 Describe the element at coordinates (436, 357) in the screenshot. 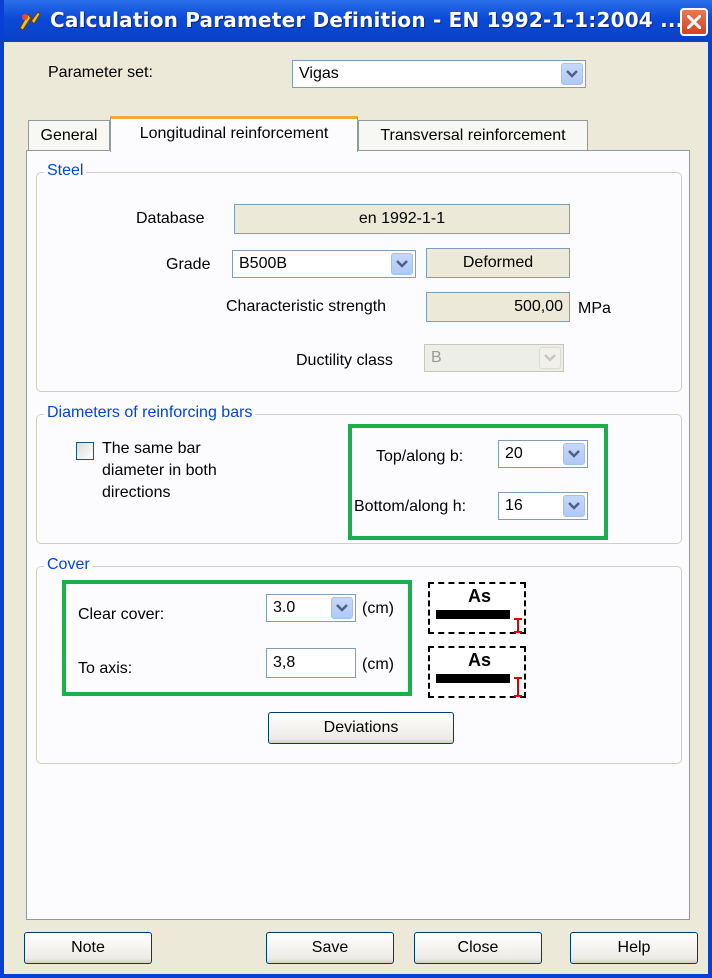

I see `ductility-class-value: B` at that location.